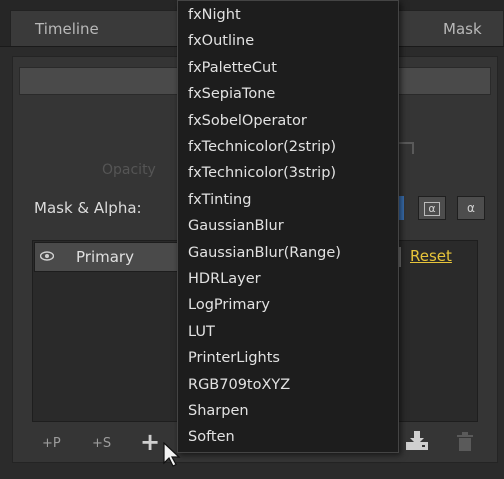 The image size is (504, 479). What do you see at coordinates (95, 28) in the screenshot?
I see `tab-timeline: Timeline` at bounding box center [95, 28].